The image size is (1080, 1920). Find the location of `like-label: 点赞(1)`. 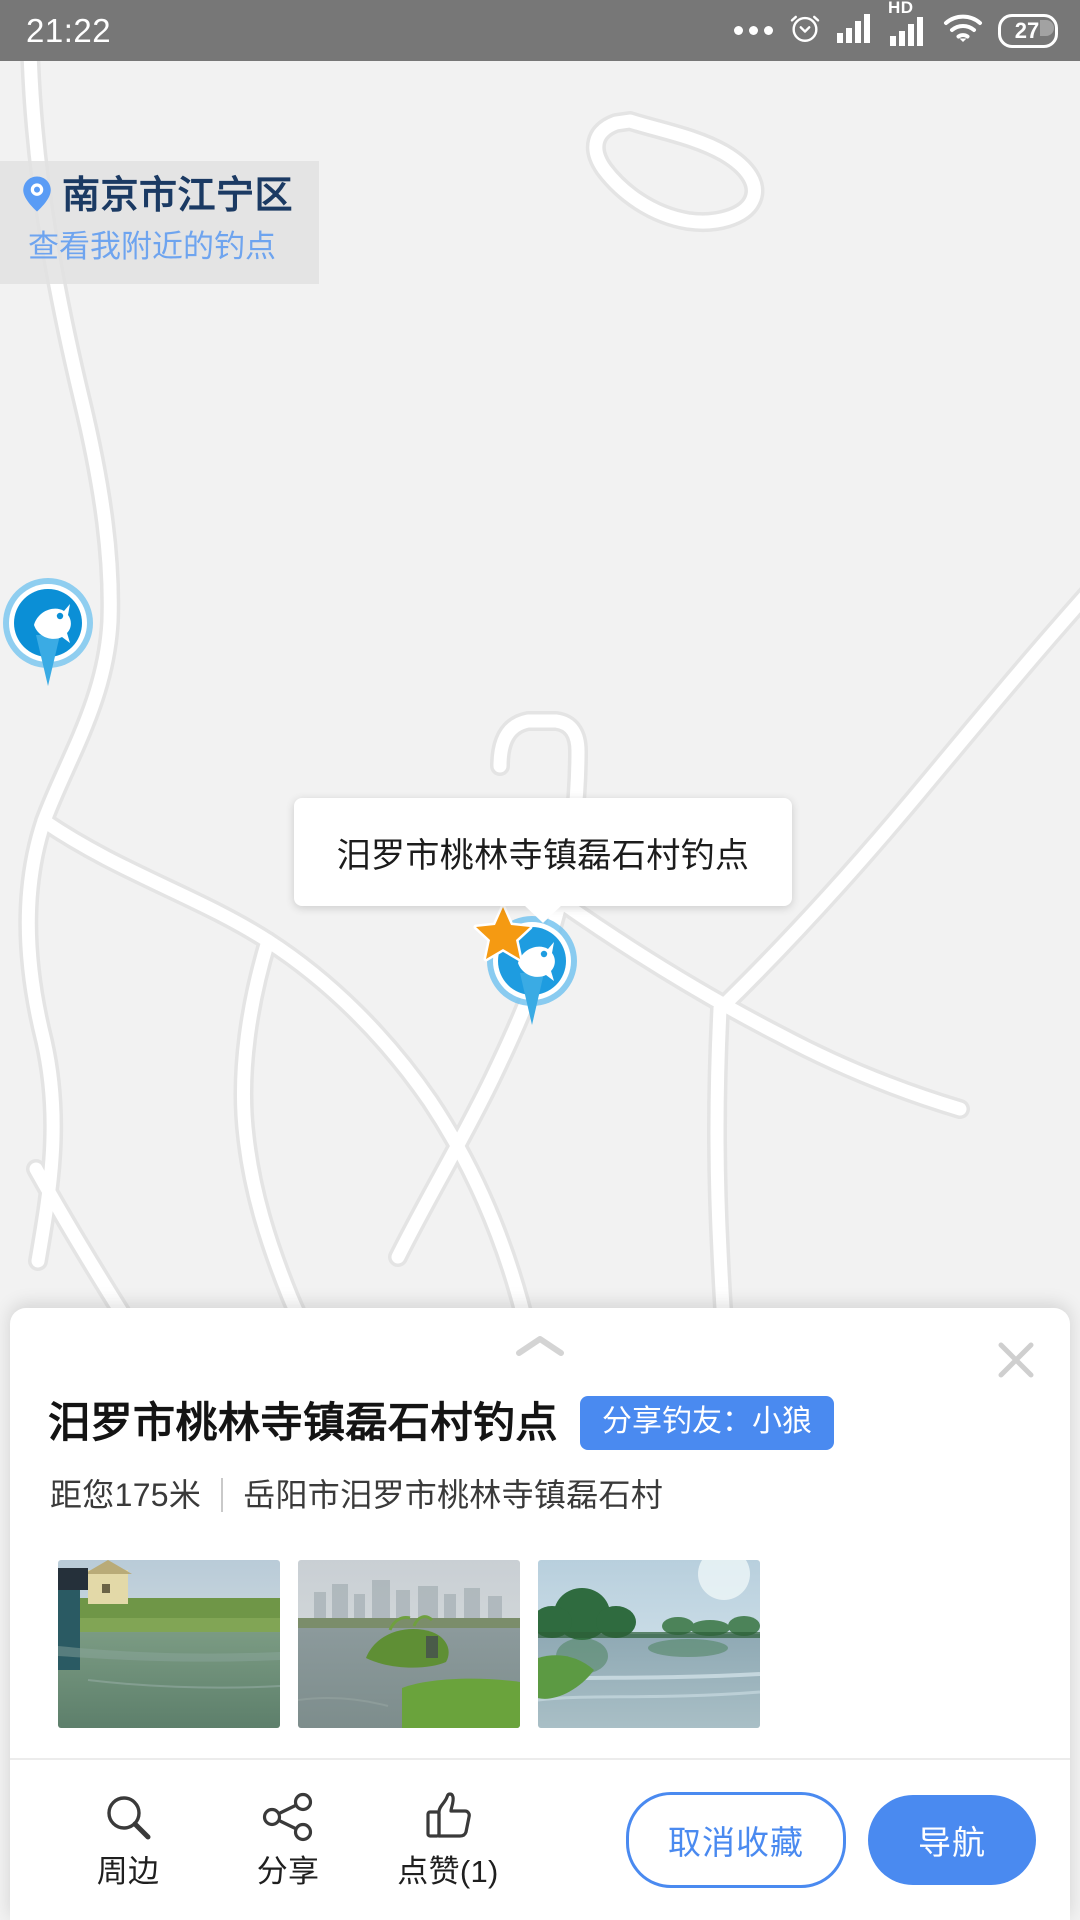

like-label: 点赞(1) is located at coordinates (448, 1872).